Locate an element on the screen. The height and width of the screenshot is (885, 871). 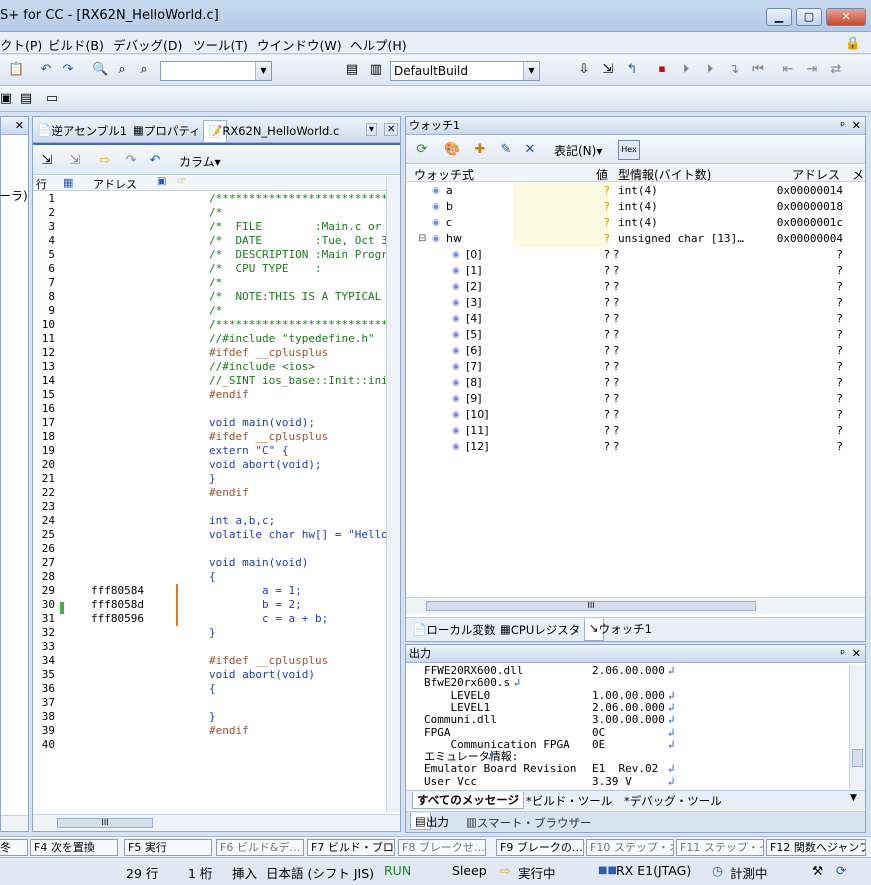
code-line: int a,b,c; is located at coordinates (242, 521).